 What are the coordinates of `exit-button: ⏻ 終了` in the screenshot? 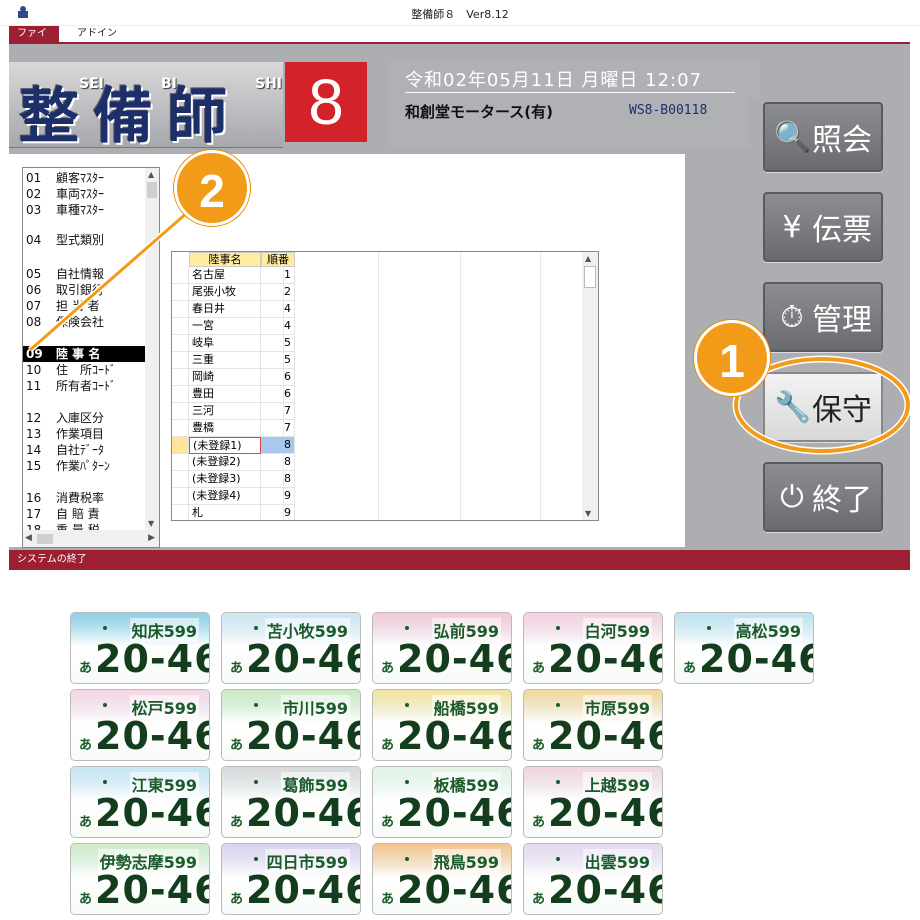 It's located at (823, 497).